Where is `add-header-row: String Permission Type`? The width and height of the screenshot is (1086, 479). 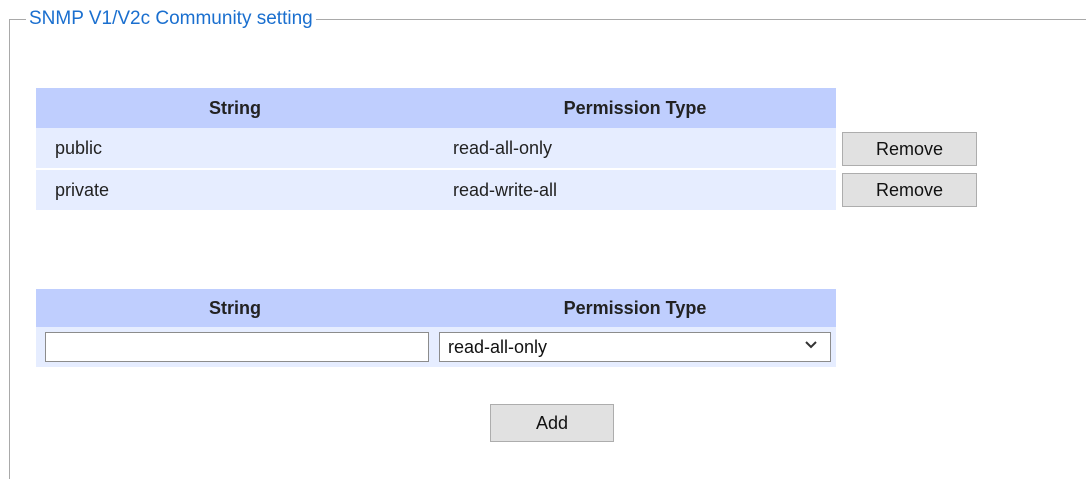 add-header-row: String Permission Type is located at coordinates (436, 308).